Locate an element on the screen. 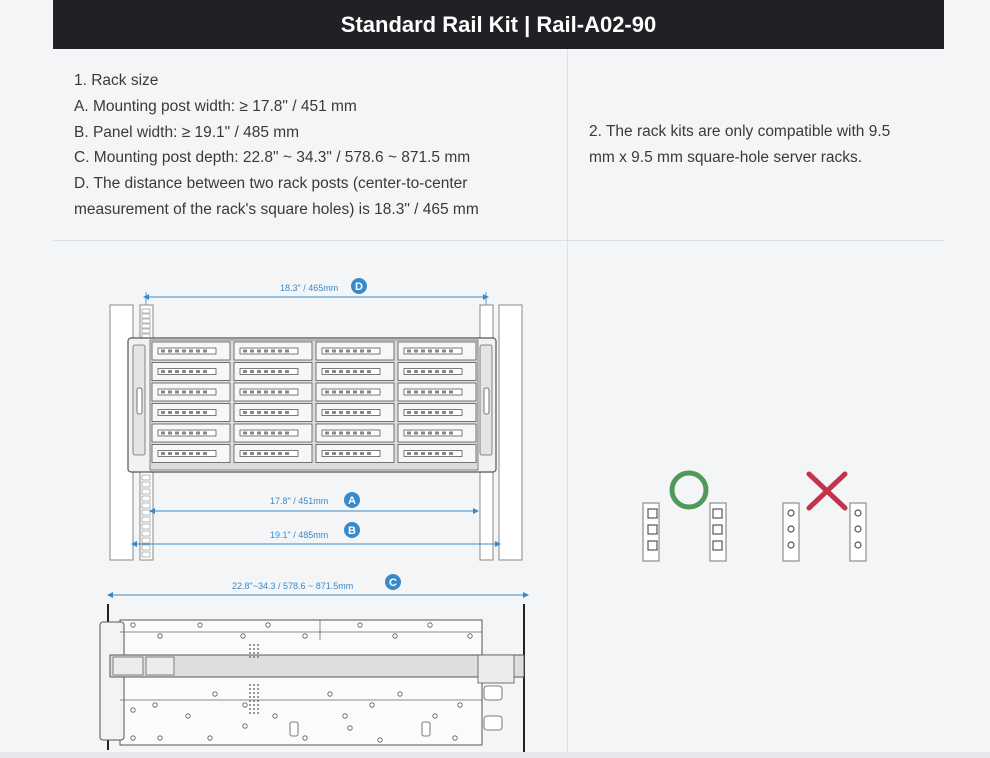 The height and width of the screenshot is (758, 990). dimension-c: 22.8"~34.3 / 578.6 ~ 871.5mm C is located at coordinates (318, 586).